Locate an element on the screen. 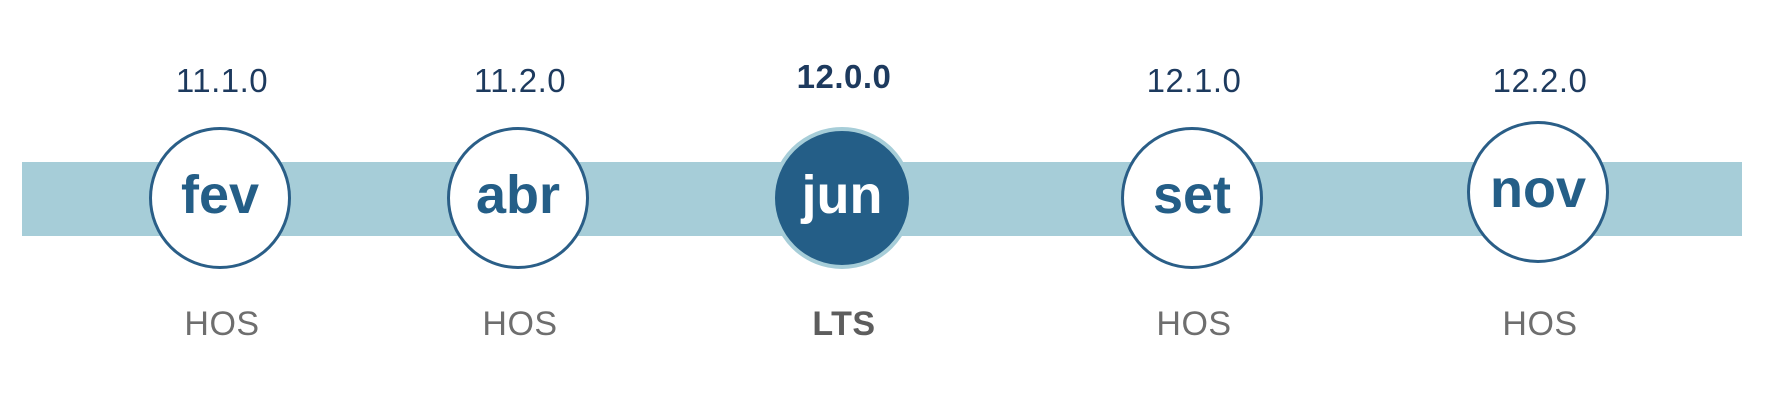  month-circle: set is located at coordinates (1192, 198).